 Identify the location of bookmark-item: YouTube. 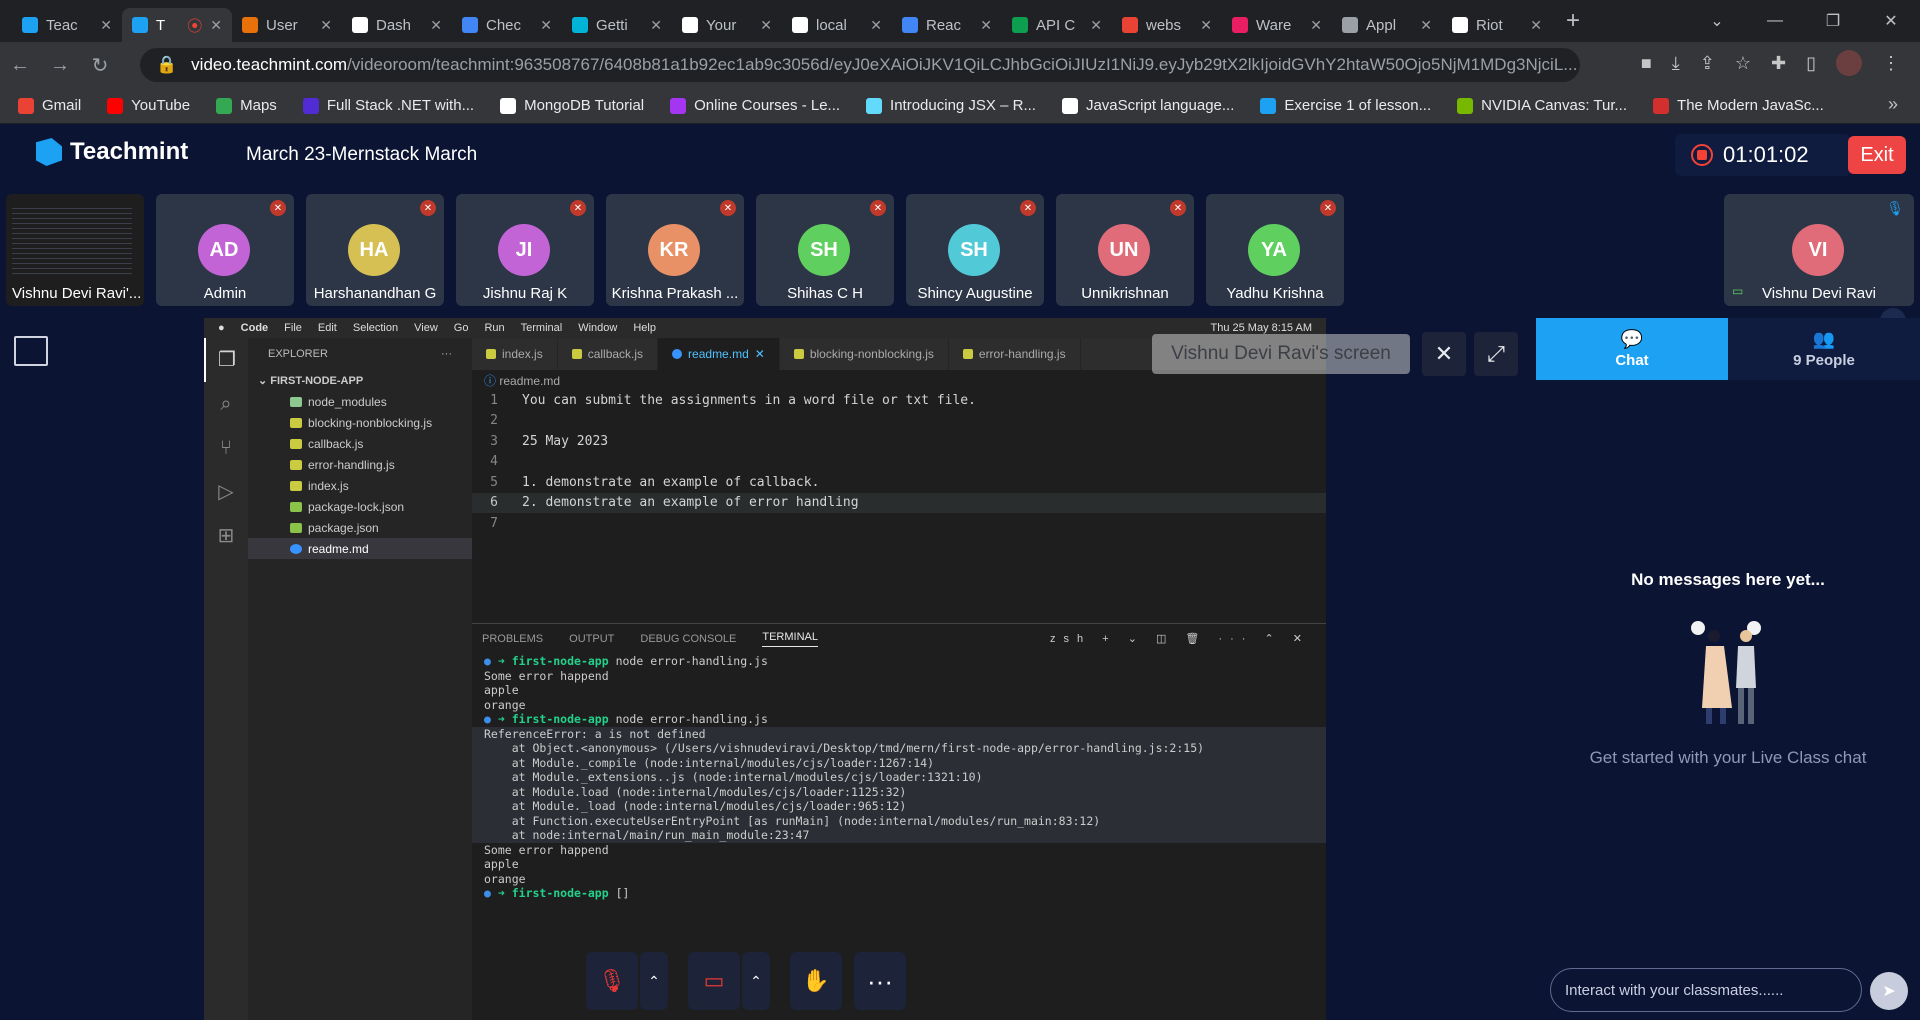
(148, 105).